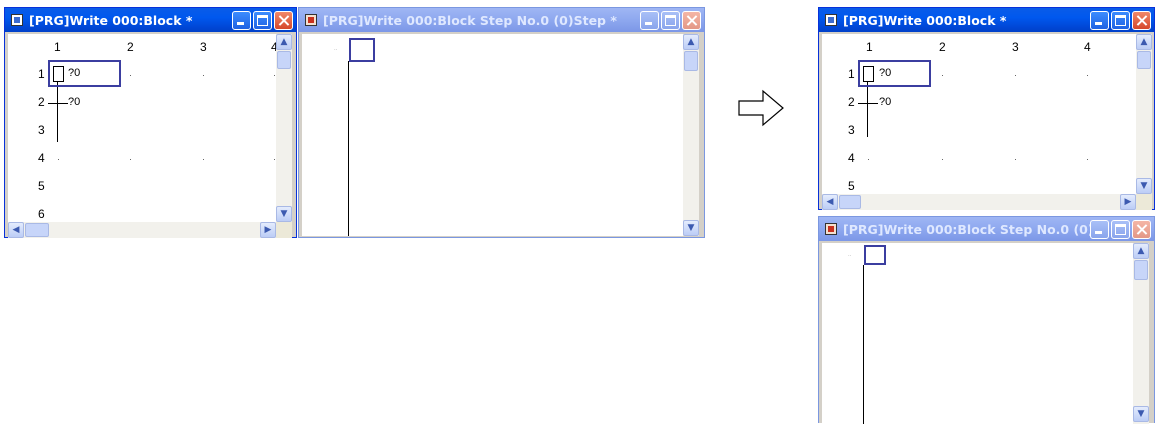  I want to click on title-bar: [PRG]Write 000:Block Step No.0 (0)Step *, so click(501, 20).